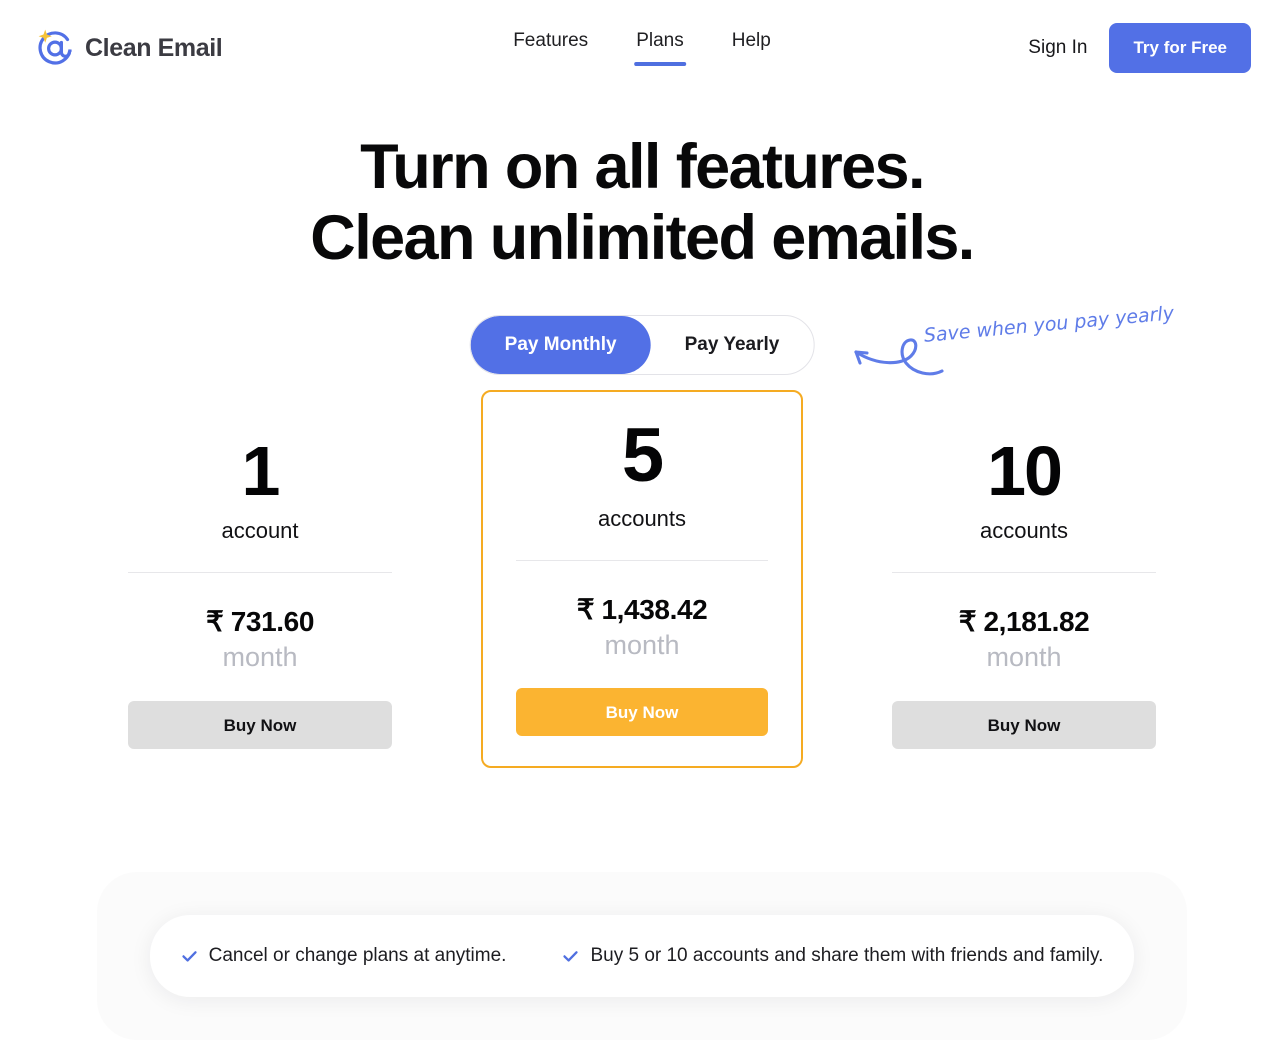  What do you see at coordinates (1024, 622) in the screenshot?
I see `plan-price: ₹ 2,181.82` at bounding box center [1024, 622].